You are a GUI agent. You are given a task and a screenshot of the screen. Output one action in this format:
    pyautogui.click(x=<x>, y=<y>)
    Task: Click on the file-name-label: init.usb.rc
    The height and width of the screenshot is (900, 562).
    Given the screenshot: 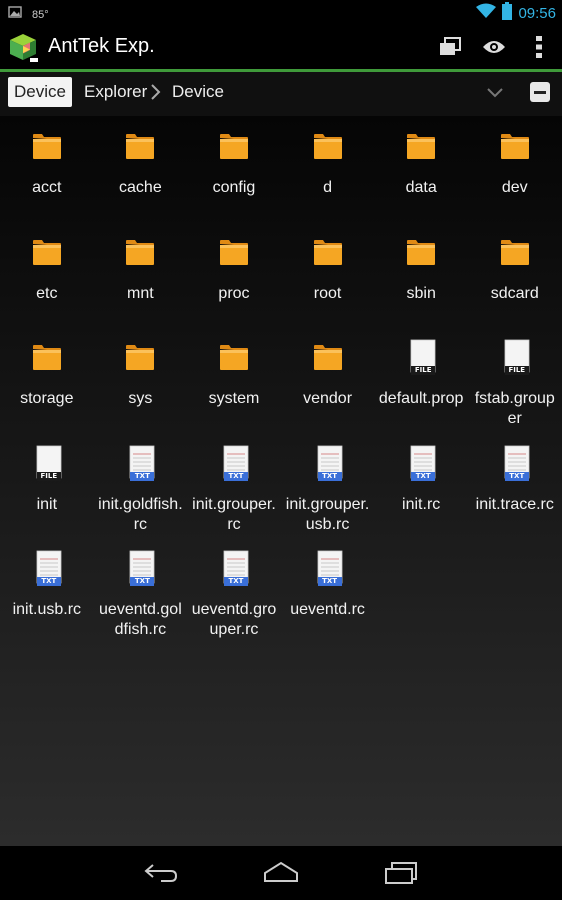 What is the action you would take?
    pyautogui.click(x=47, y=609)
    